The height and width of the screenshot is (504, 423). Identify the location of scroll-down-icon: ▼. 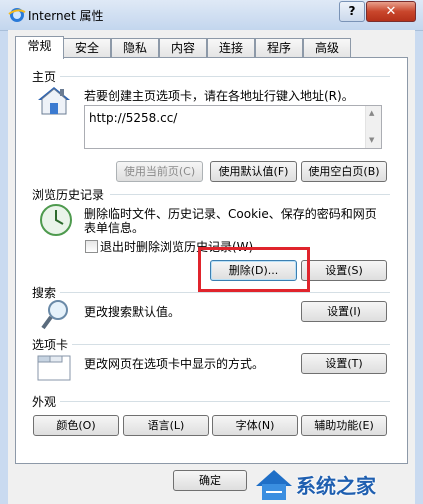
(372, 140).